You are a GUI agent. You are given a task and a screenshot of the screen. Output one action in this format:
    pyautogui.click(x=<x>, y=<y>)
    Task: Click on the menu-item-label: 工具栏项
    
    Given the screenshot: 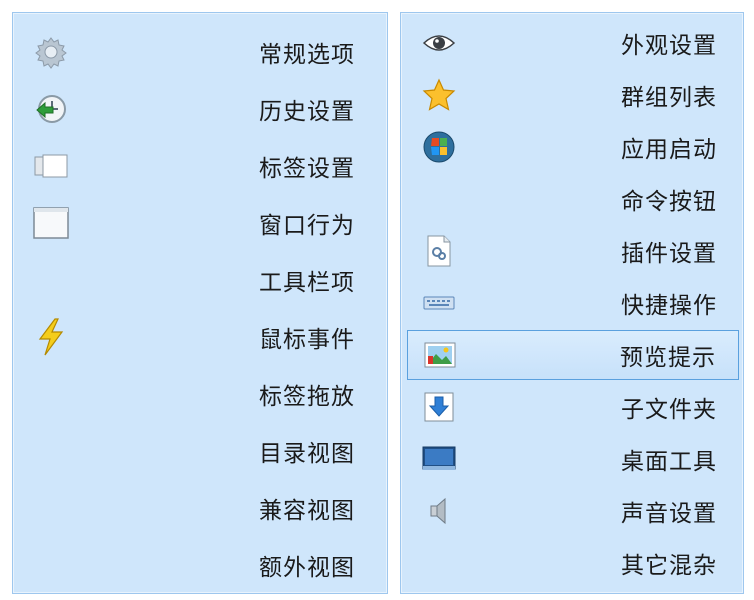 What is the action you would take?
    pyautogui.click(x=307, y=283)
    